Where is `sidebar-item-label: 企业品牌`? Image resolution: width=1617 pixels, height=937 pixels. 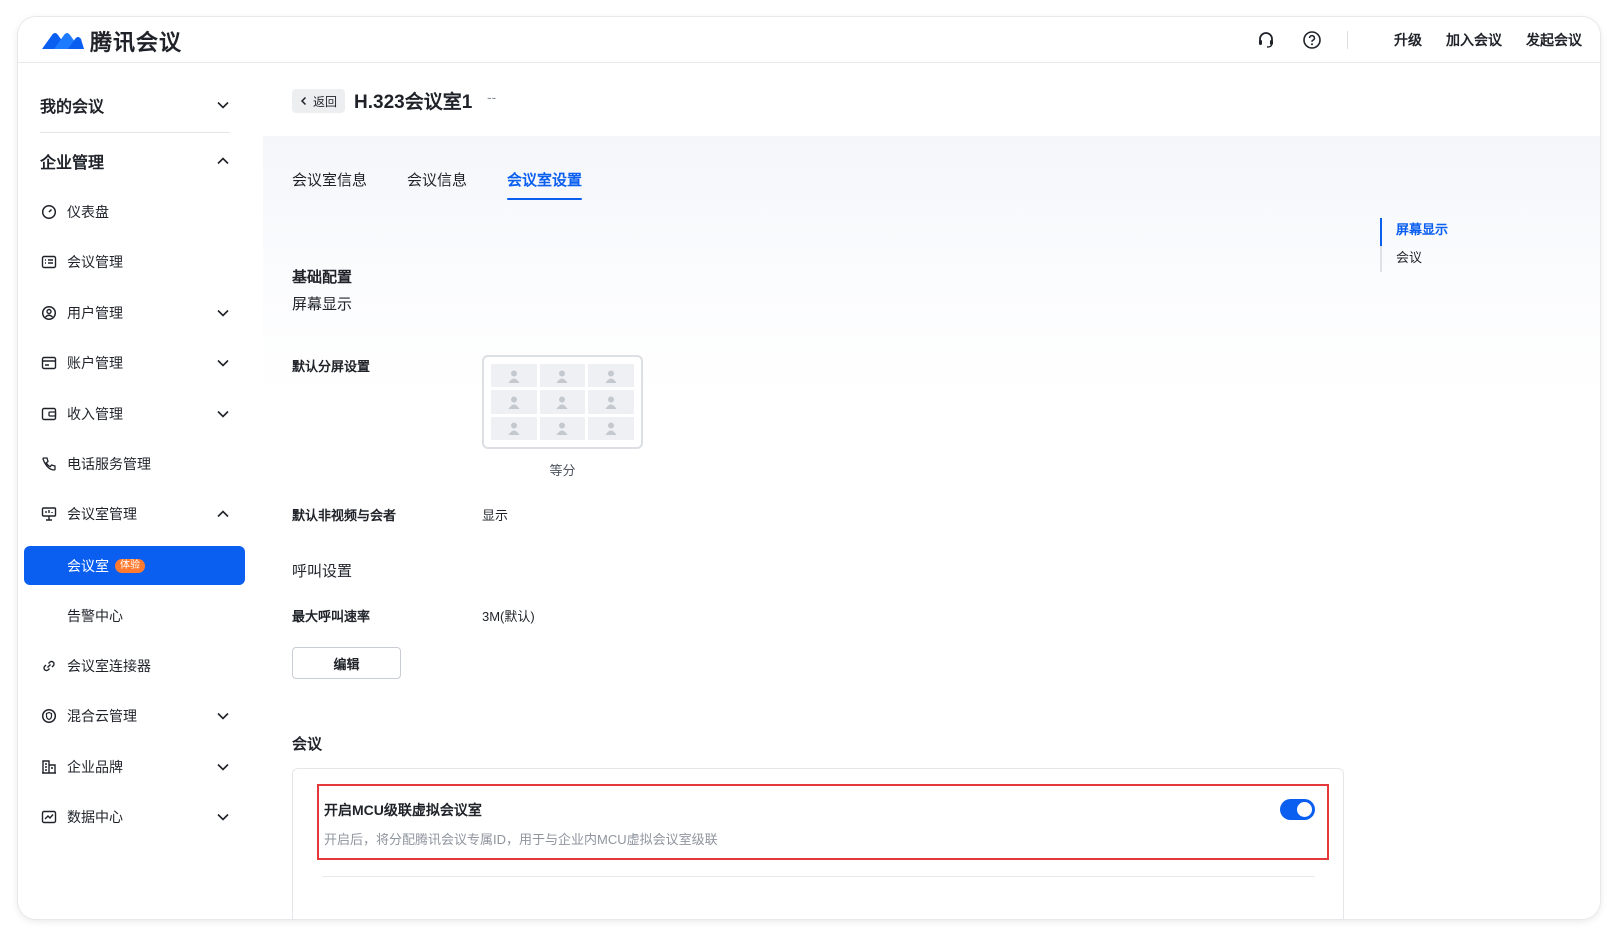 sidebar-item-label: 企业品牌 is located at coordinates (95, 767).